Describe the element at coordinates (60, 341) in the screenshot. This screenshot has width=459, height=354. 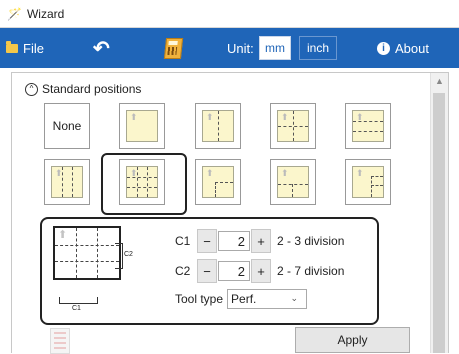
I see `preview-thumbnail` at that location.